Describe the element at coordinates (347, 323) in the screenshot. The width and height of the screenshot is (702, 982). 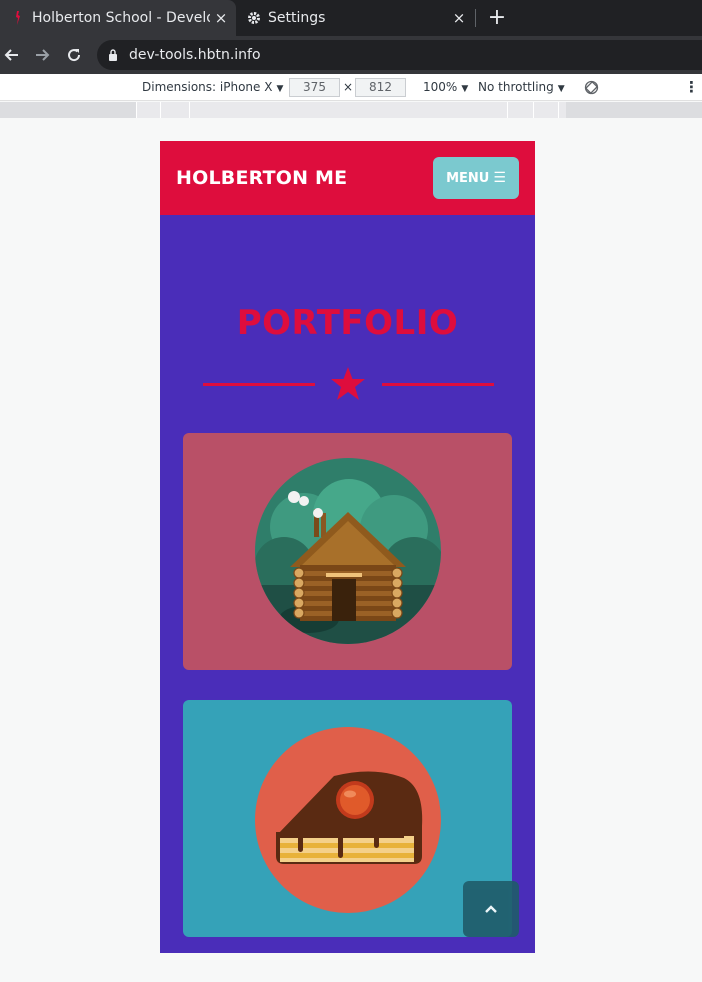
I see `section-title: PORTFOLIO` at that location.